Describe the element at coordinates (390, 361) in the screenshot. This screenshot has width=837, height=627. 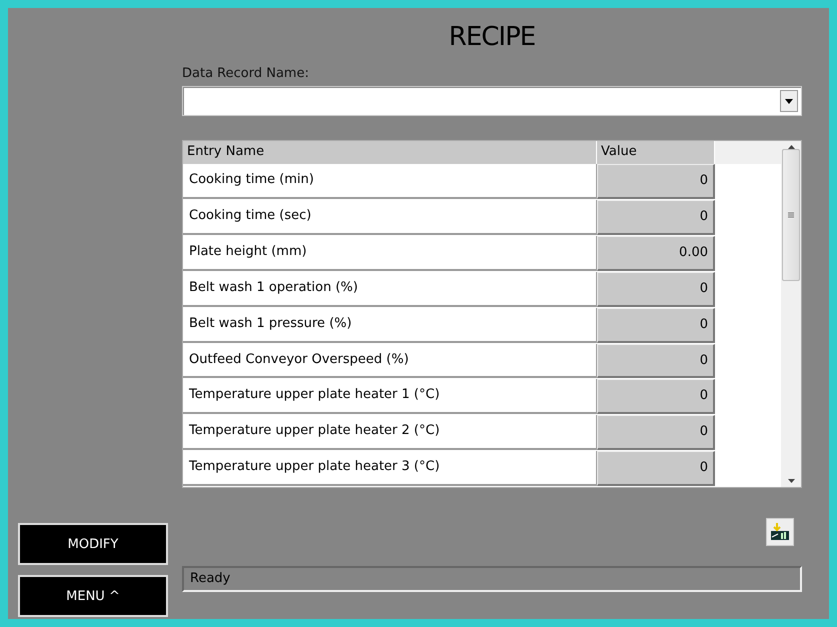
I see `entry-name-cell: Outfeed Conveyor Overspeed (%)` at that location.